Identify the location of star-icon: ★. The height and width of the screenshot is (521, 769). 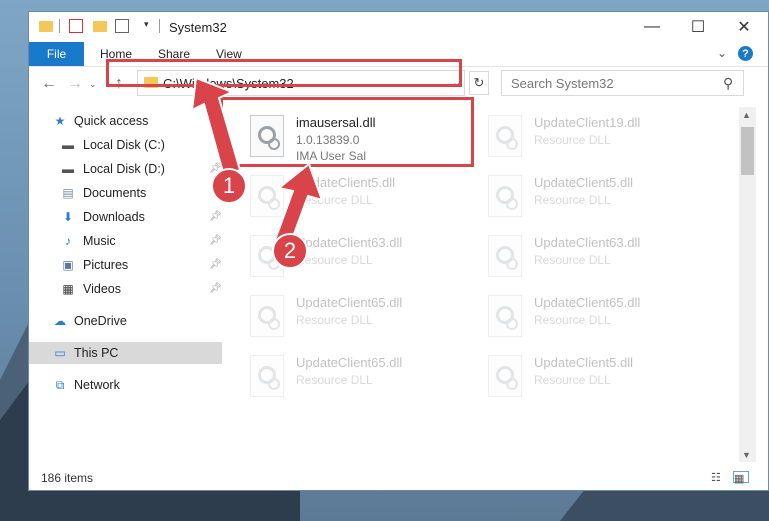
(60, 121).